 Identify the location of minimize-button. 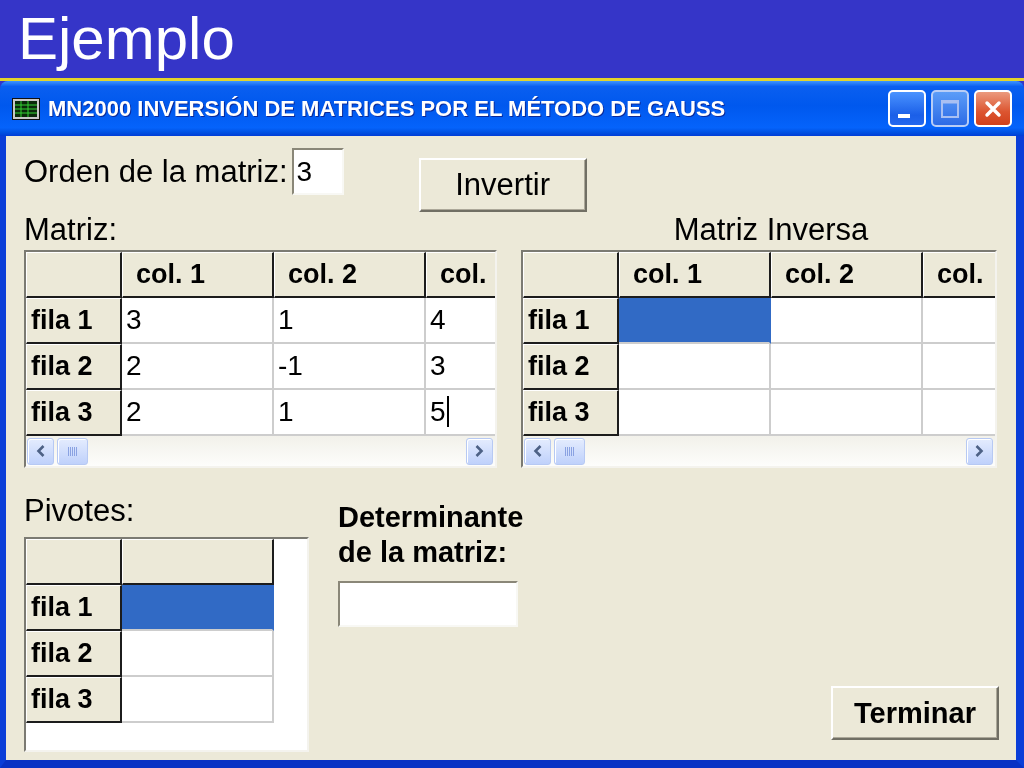
(907, 108).